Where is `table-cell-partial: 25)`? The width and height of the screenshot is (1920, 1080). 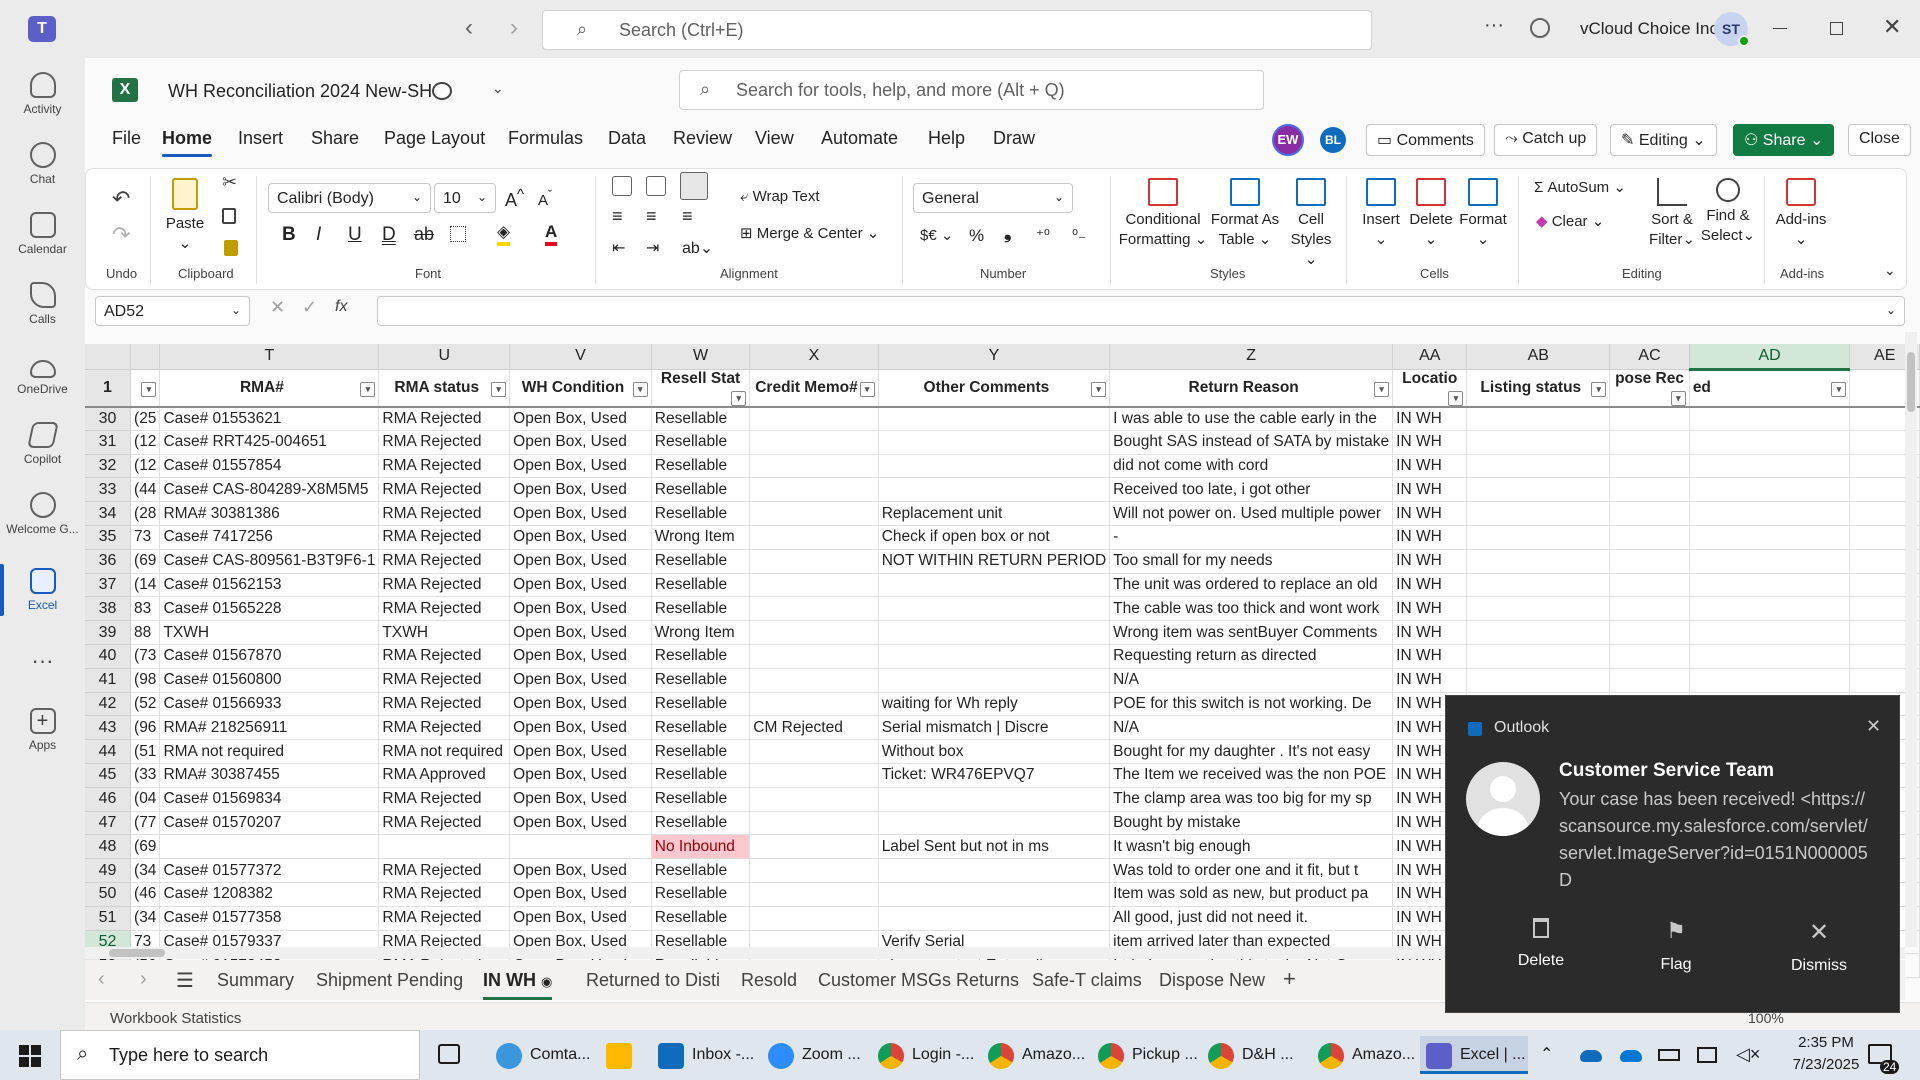
table-cell-partial: 25) is located at coordinates (145, 418).